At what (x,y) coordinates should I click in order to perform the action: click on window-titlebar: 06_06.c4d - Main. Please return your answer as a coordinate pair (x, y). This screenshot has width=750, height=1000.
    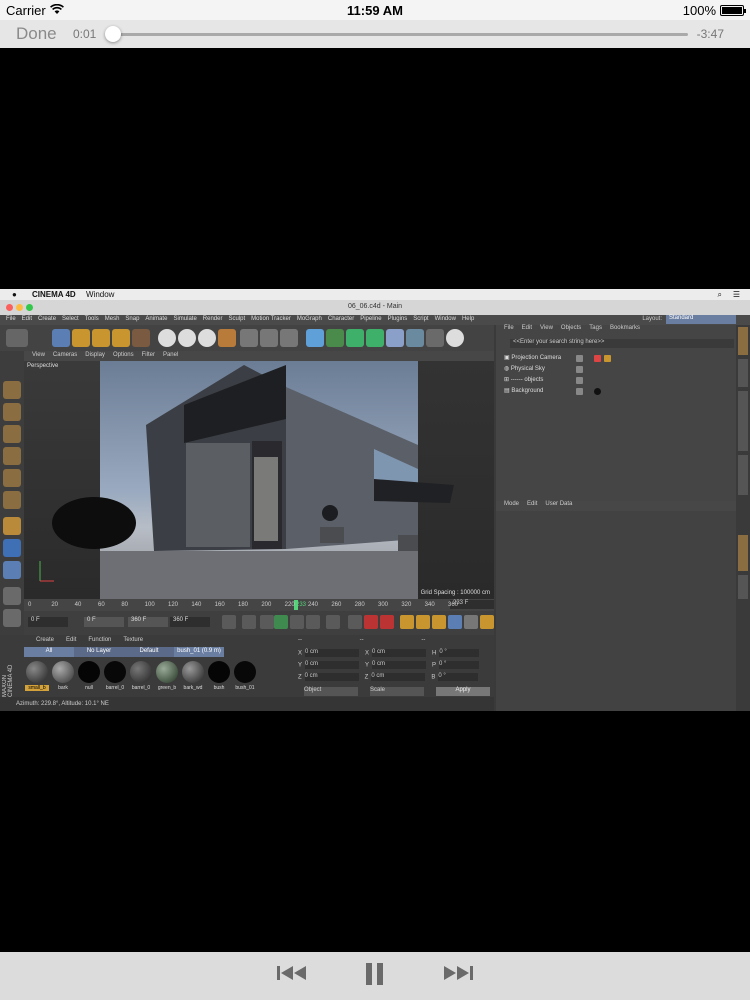
    Looking at the image, I should click on (375, 307).